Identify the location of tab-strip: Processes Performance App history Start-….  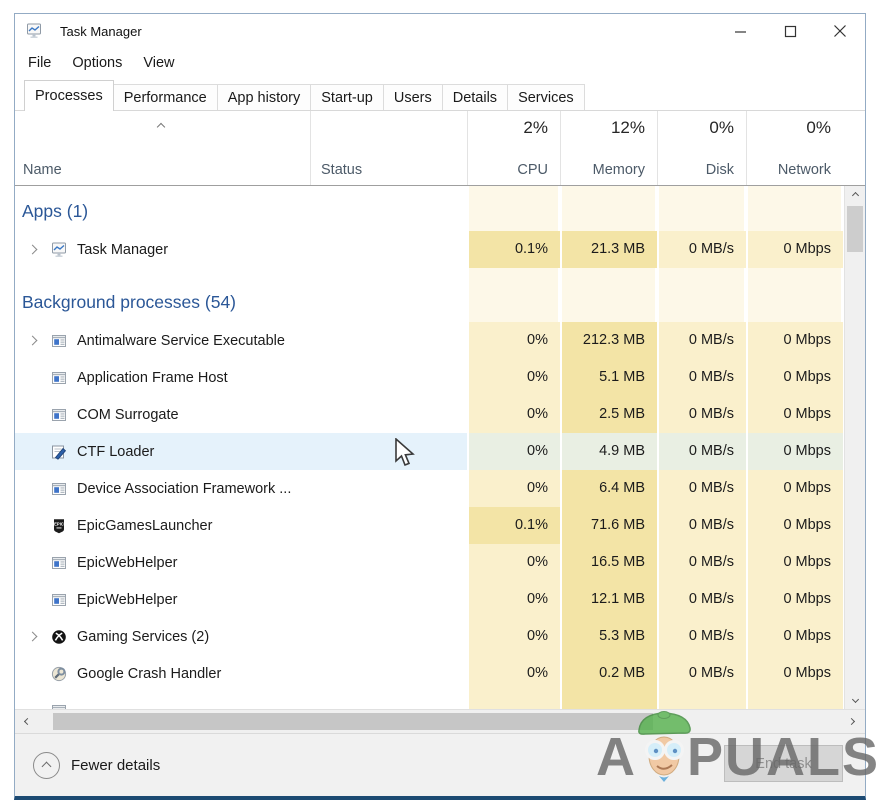
(440, 94).